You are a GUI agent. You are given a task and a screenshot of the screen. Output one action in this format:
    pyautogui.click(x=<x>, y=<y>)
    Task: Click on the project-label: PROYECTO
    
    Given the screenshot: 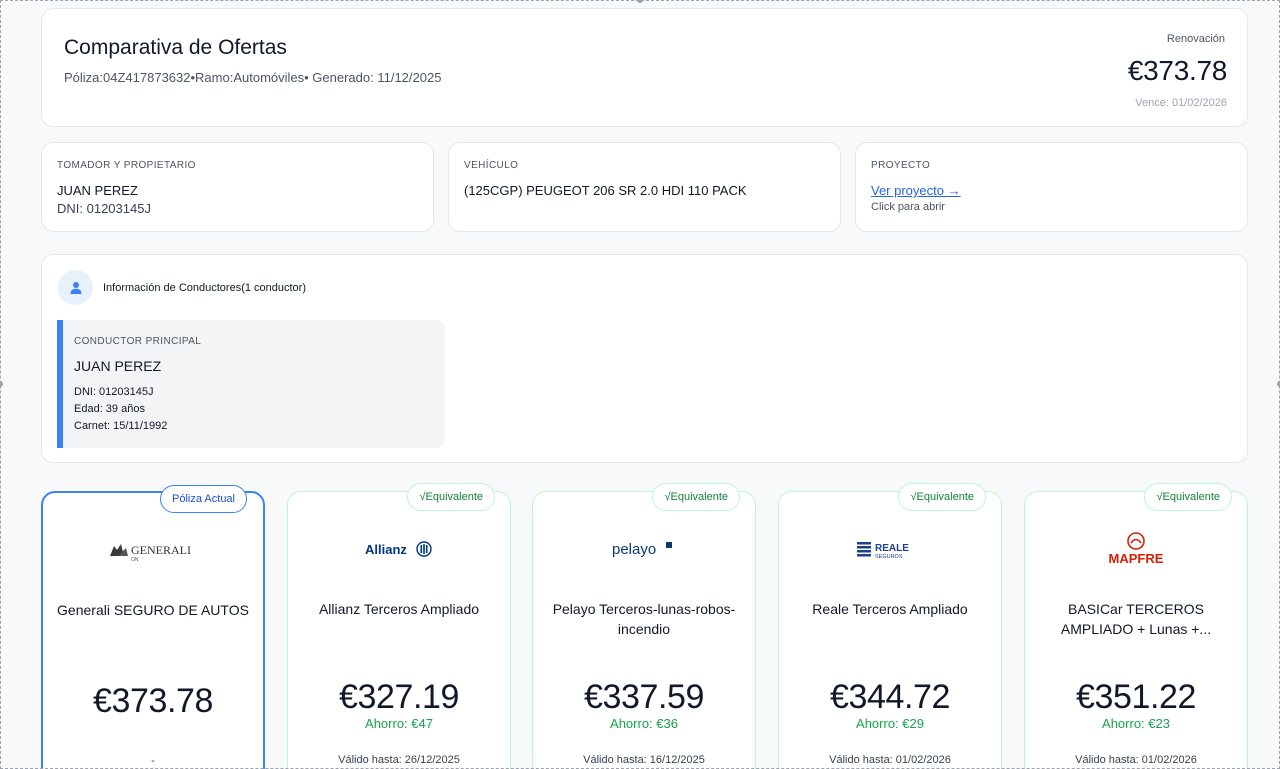 What is the action you would take?
    pyautogui.click(x=901, y=165)
    